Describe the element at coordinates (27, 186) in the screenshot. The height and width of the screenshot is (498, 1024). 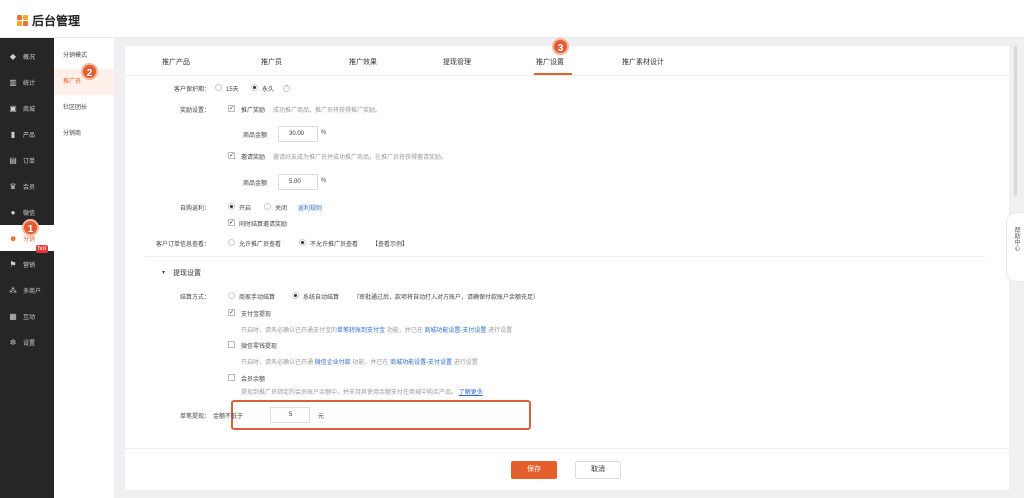
I see `sidebar-item-member: ♛ 会员` at that location.